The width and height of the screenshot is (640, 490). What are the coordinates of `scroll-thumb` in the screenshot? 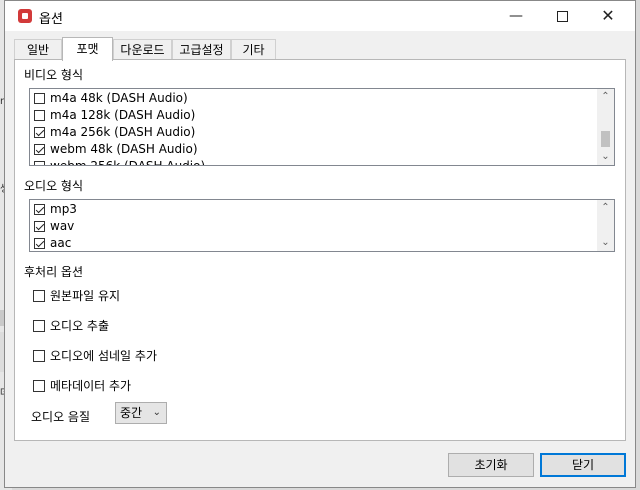 It's located at (605, 139).